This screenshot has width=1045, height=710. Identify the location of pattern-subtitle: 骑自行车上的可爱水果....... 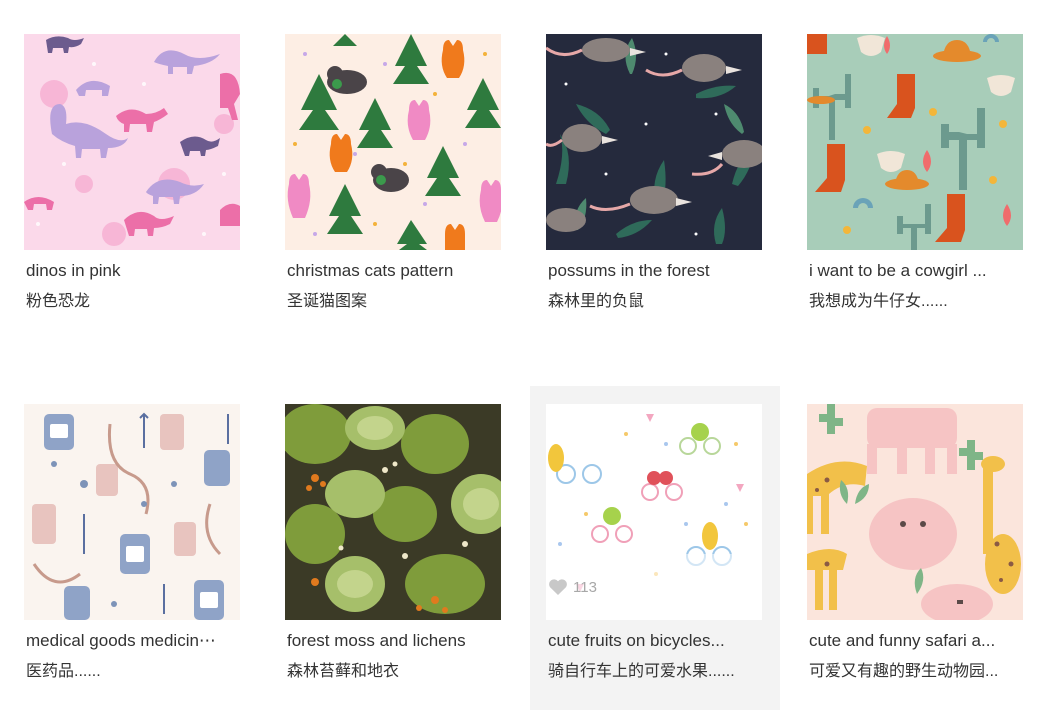
(641, 671).